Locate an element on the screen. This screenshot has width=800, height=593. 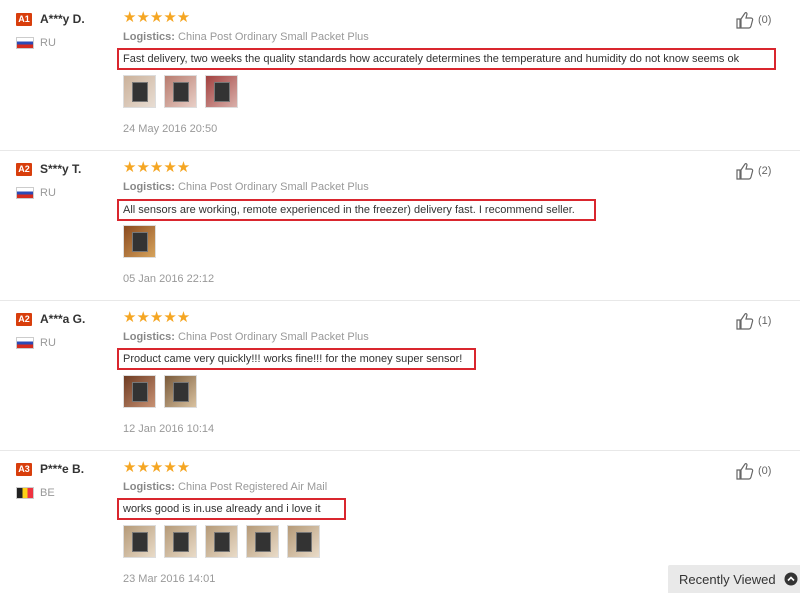
helpful-button: (2) is located at coordinates (753, 171).